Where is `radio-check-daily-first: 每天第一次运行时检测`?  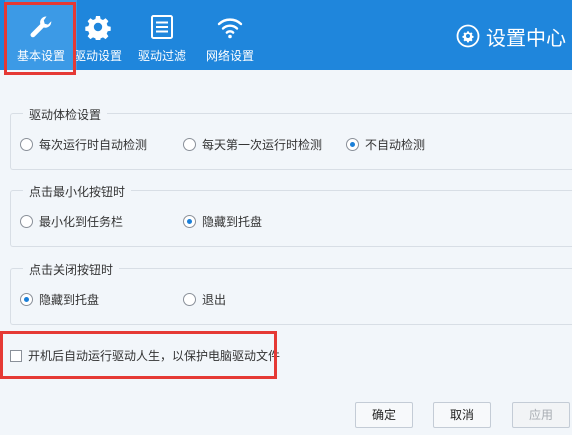 radio-check-daily-first: 每天第一次运行时检测 is located at coordinates (252, 144).